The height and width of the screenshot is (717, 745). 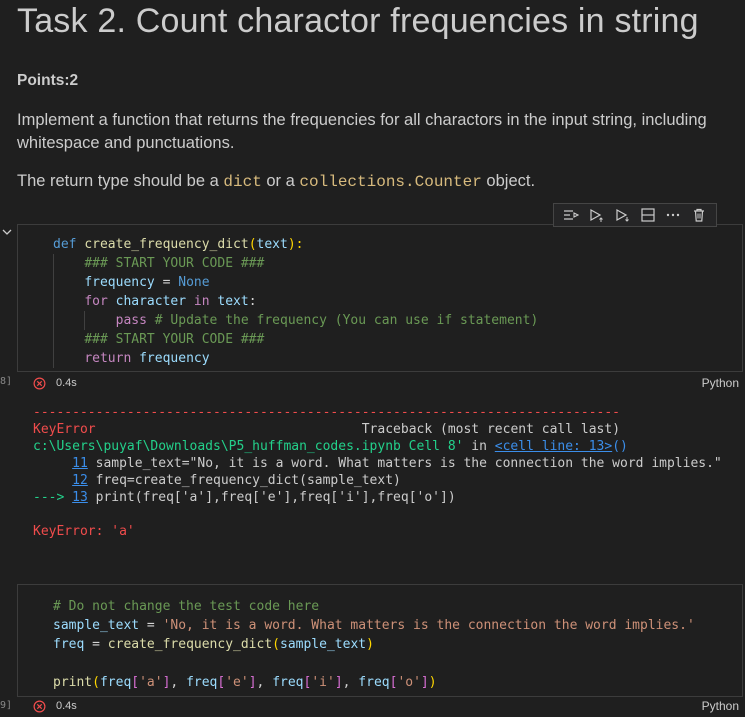 What do you see at coordinates (80, 480) in the screenshot?
I see `line-number-link: 12` at bounding box center [80, 480].